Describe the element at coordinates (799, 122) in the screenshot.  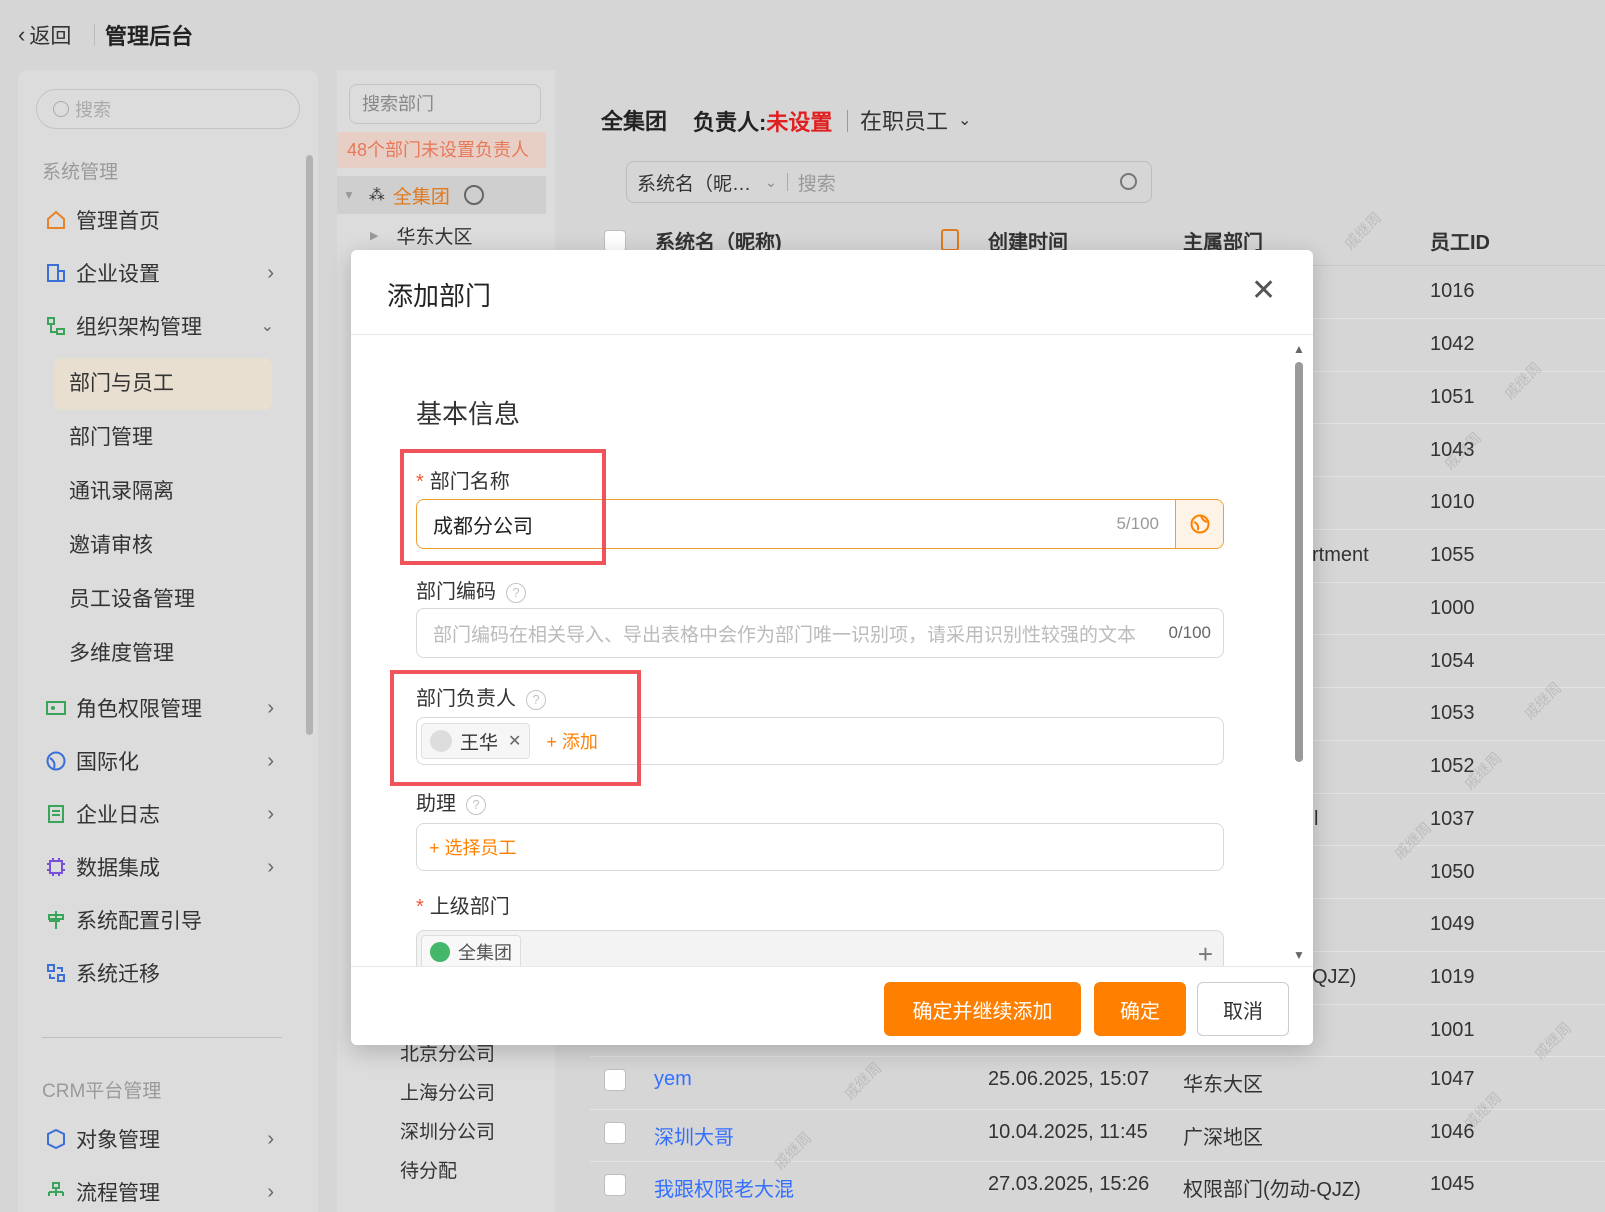
I see `manager-value: 未设置` at that location.